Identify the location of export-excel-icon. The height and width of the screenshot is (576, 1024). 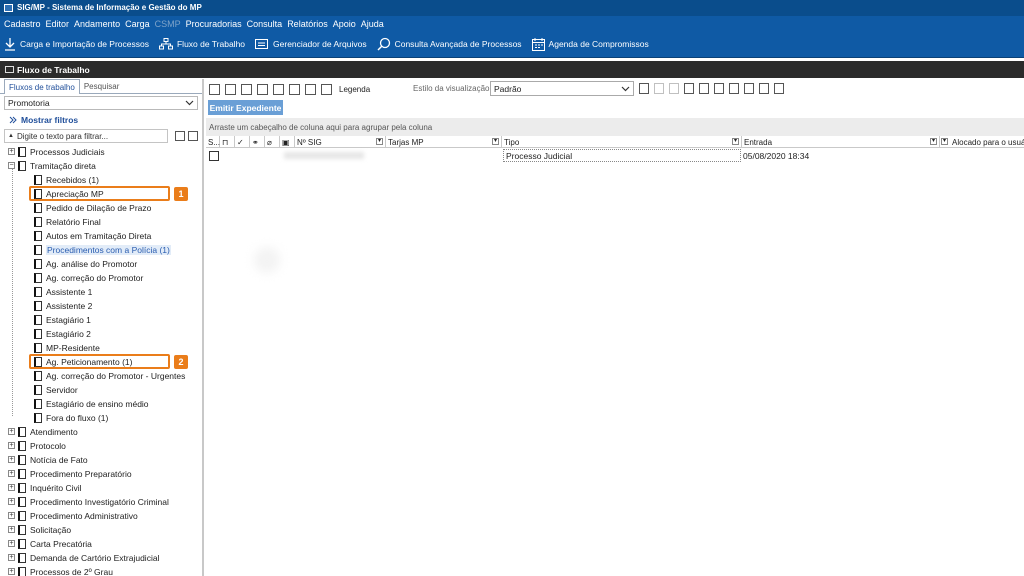
(689, 88).